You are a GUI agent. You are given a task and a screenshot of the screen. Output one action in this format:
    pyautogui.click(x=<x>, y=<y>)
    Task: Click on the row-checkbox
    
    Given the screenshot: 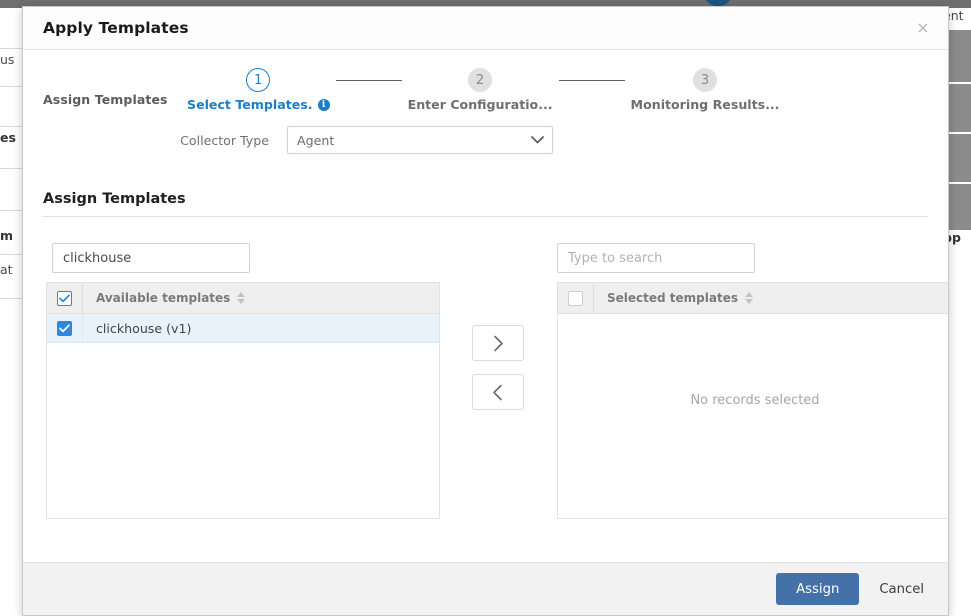 What is the action you would take?
    pyautogui.click(x=64, y=328)
    